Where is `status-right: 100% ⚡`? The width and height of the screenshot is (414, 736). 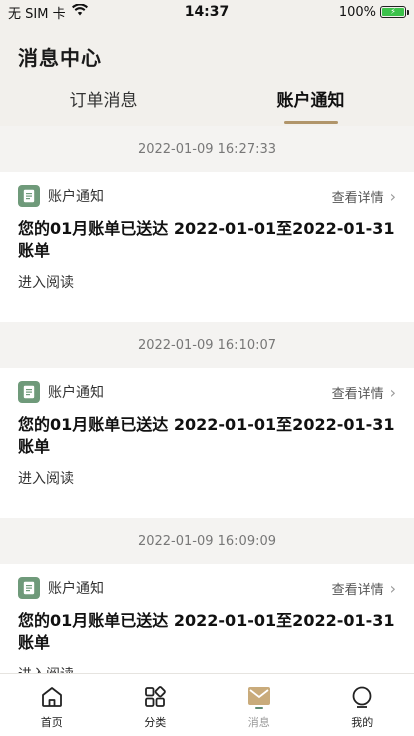 status-right: 100% ⚡ is located at coordinates (373, 12).